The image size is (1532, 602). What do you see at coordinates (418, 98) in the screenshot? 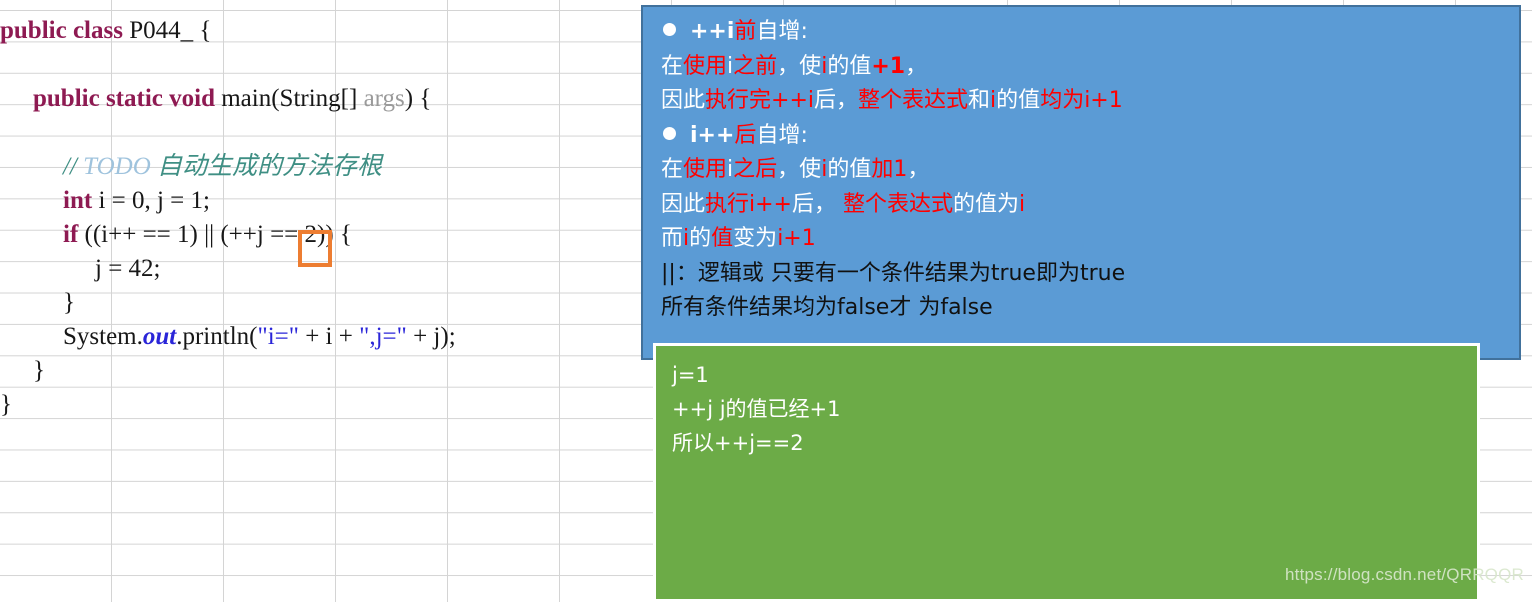
I see `code-token: ) {` at bounding box center [418, 98].